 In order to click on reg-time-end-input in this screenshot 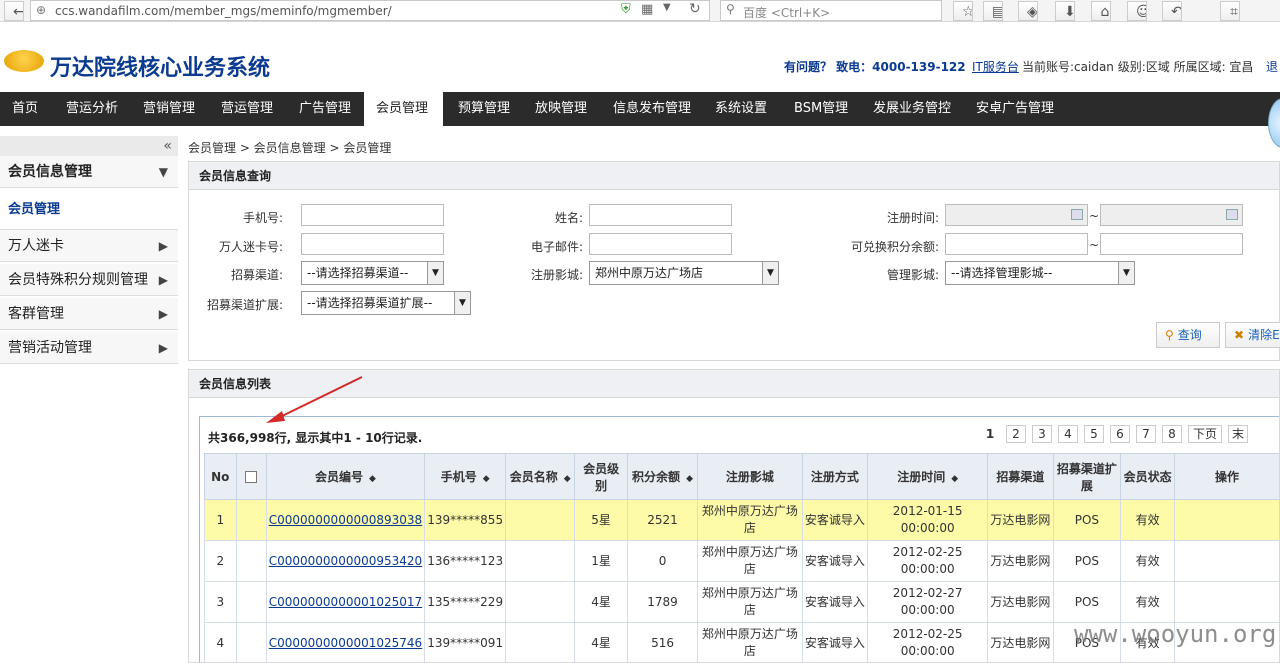, I will do `click(1171, 215)`.